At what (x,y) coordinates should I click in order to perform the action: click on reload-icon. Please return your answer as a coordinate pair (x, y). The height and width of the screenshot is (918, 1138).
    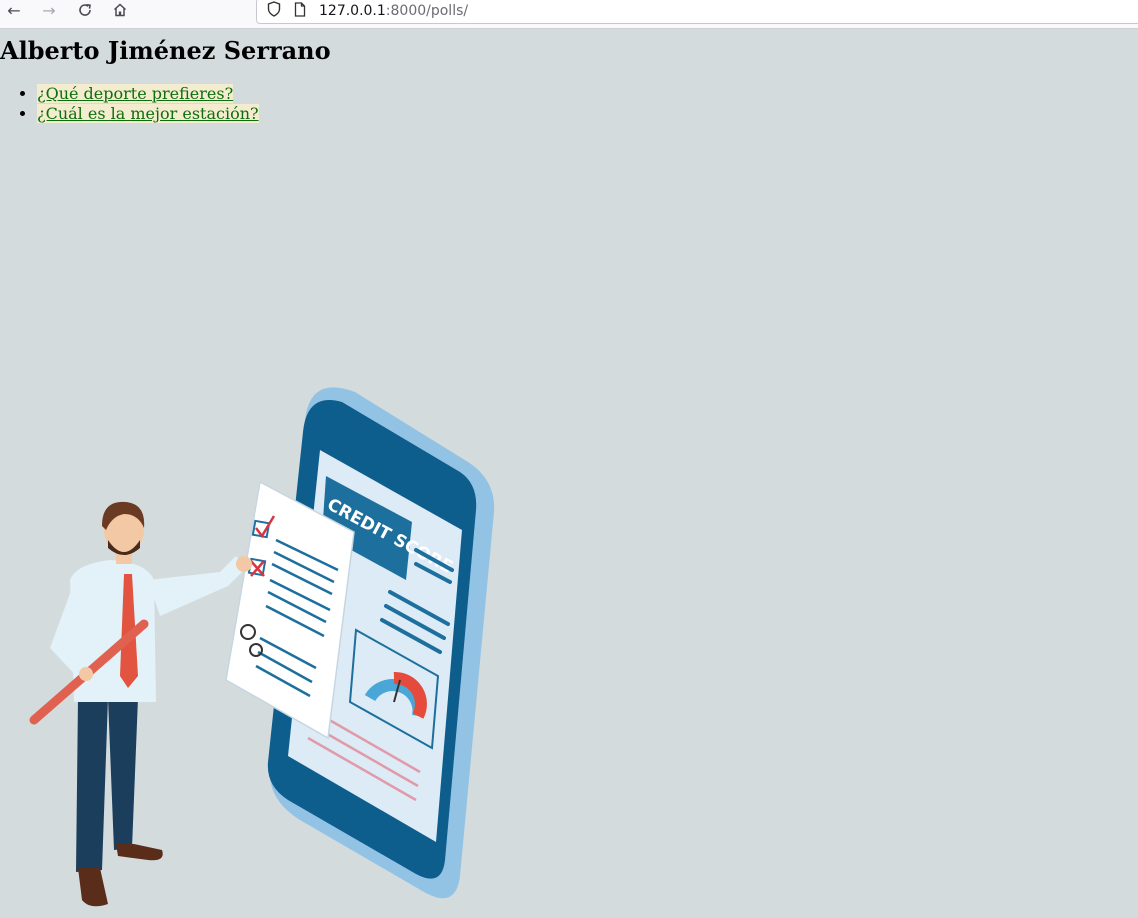
    Looking at the image, I should click on (85, 10).